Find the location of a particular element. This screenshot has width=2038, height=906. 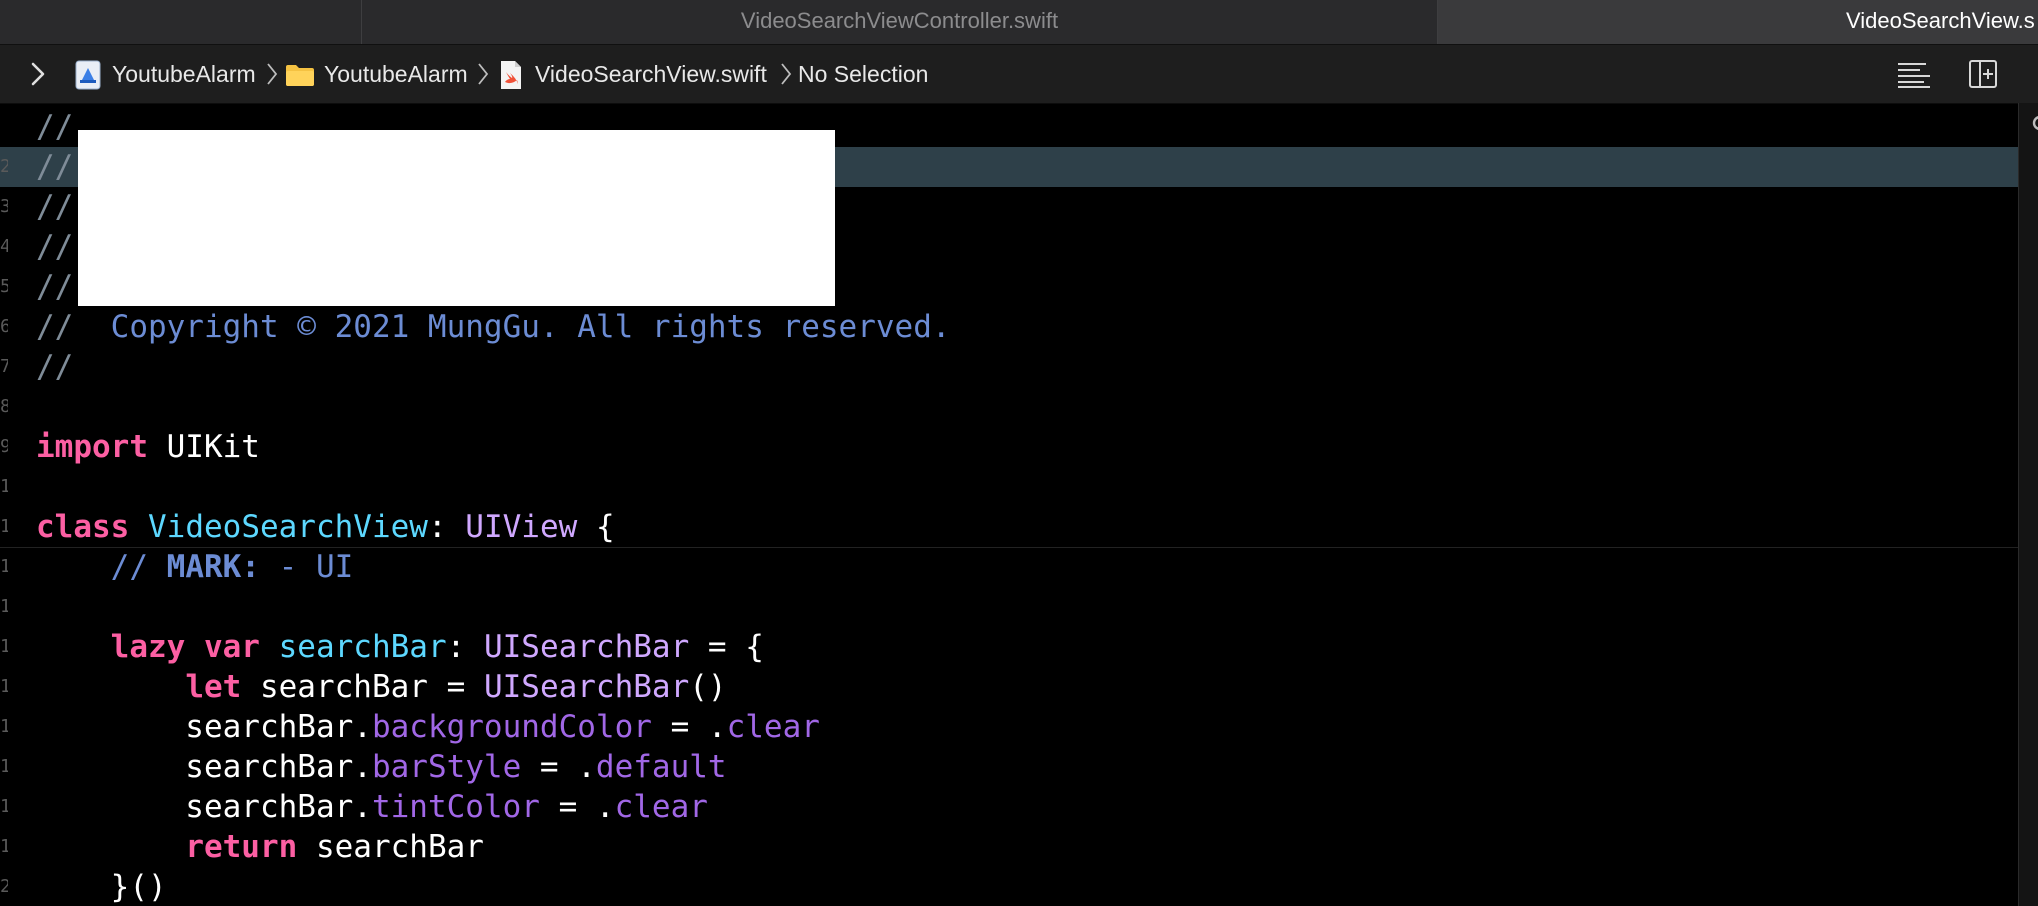

keyword: lazy var is located at coordinates (185, 647).